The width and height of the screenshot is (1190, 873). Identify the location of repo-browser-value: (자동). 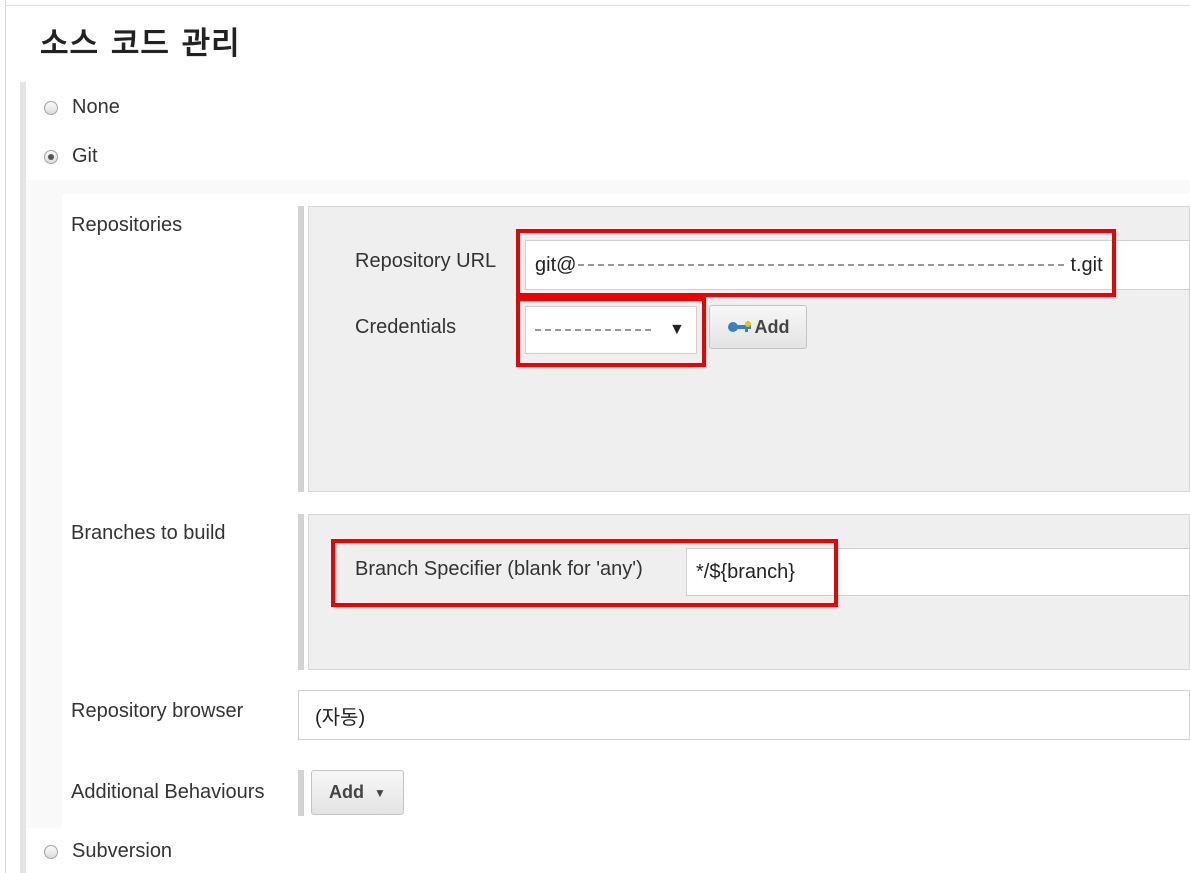
(340, 717).